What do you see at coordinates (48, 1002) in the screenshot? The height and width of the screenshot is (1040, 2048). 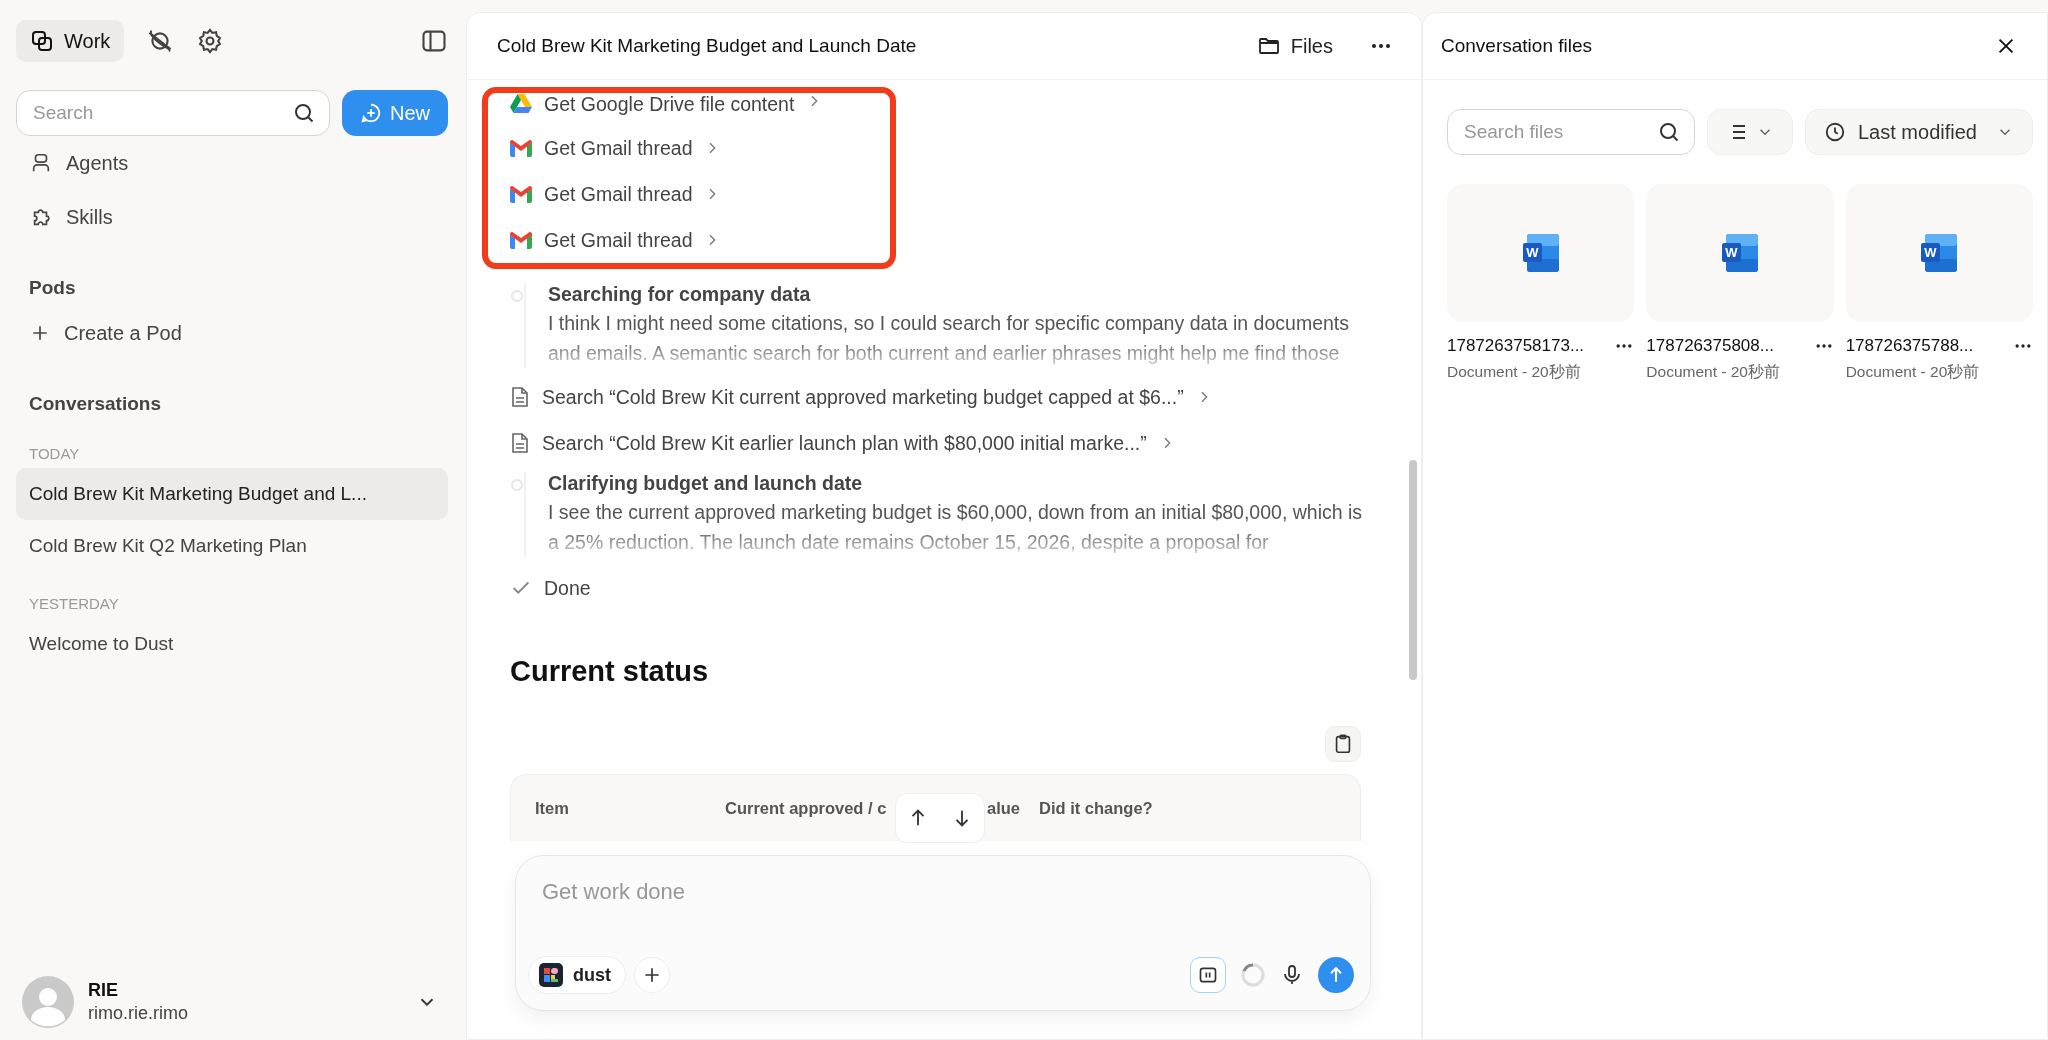 I see `avatar-icon` at bounding box center [48, 1002].